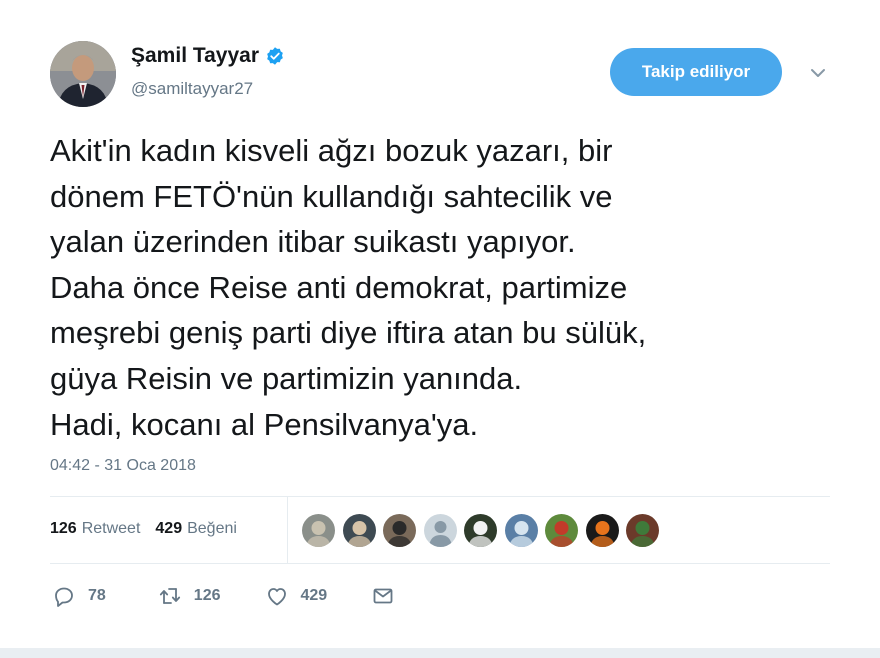 This screenshot has height=658, width=880. Describe the element at coordinates (97, 595) in the screenshot. I see `reply-count: 78` at that location.